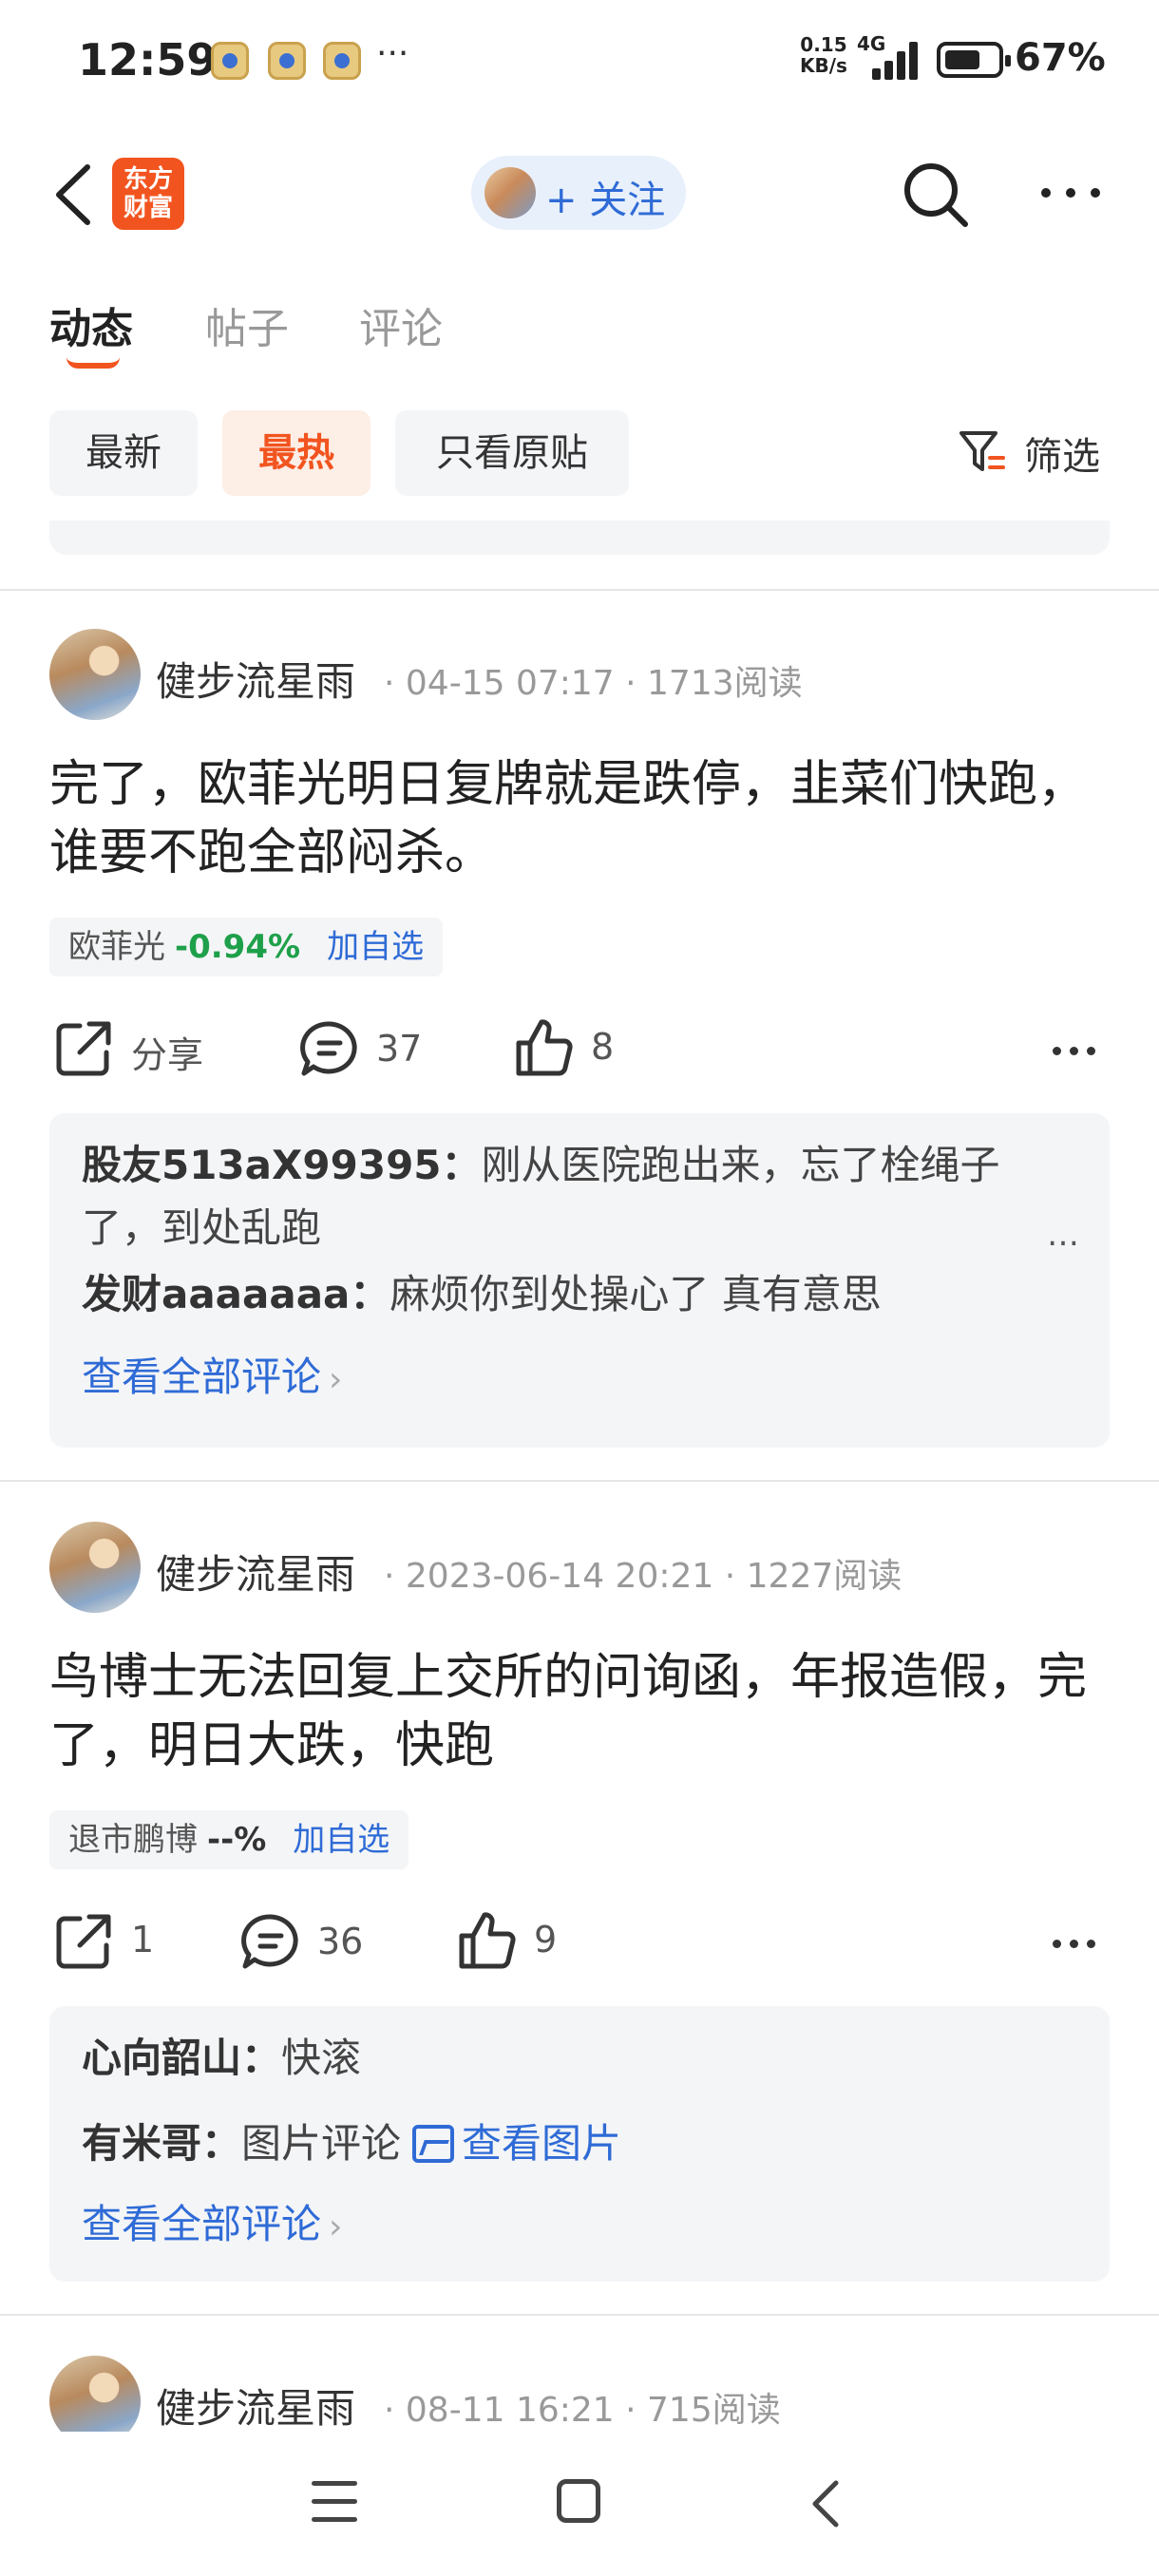  Describe the element at coordinates (247, 324) in the screenshot. I see `tab-posts: 帖子` at that location.